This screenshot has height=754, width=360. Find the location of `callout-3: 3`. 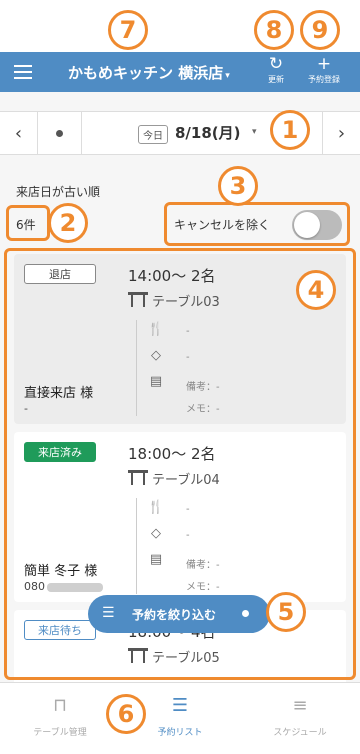

callout-3: 3 is located at coordinates (238, 186).